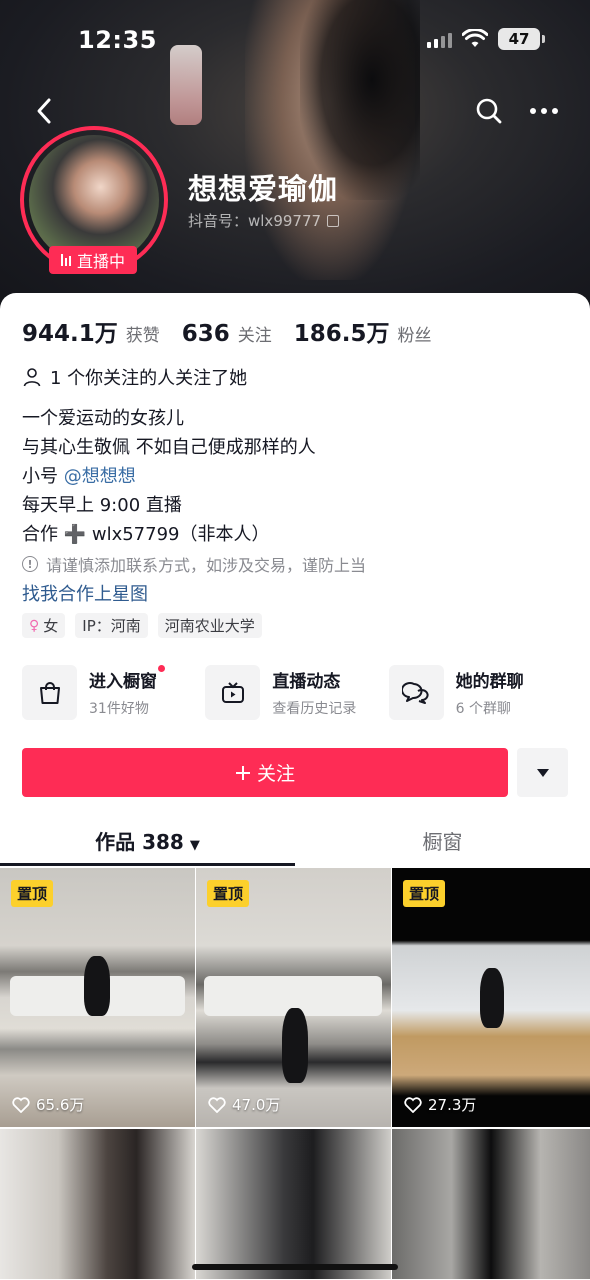 This screenshot has height=1280, width=590. What do you see at coordinates (206, 334) in the screenshot?
I see `following-count: 636` at bounding box center [206, 334].